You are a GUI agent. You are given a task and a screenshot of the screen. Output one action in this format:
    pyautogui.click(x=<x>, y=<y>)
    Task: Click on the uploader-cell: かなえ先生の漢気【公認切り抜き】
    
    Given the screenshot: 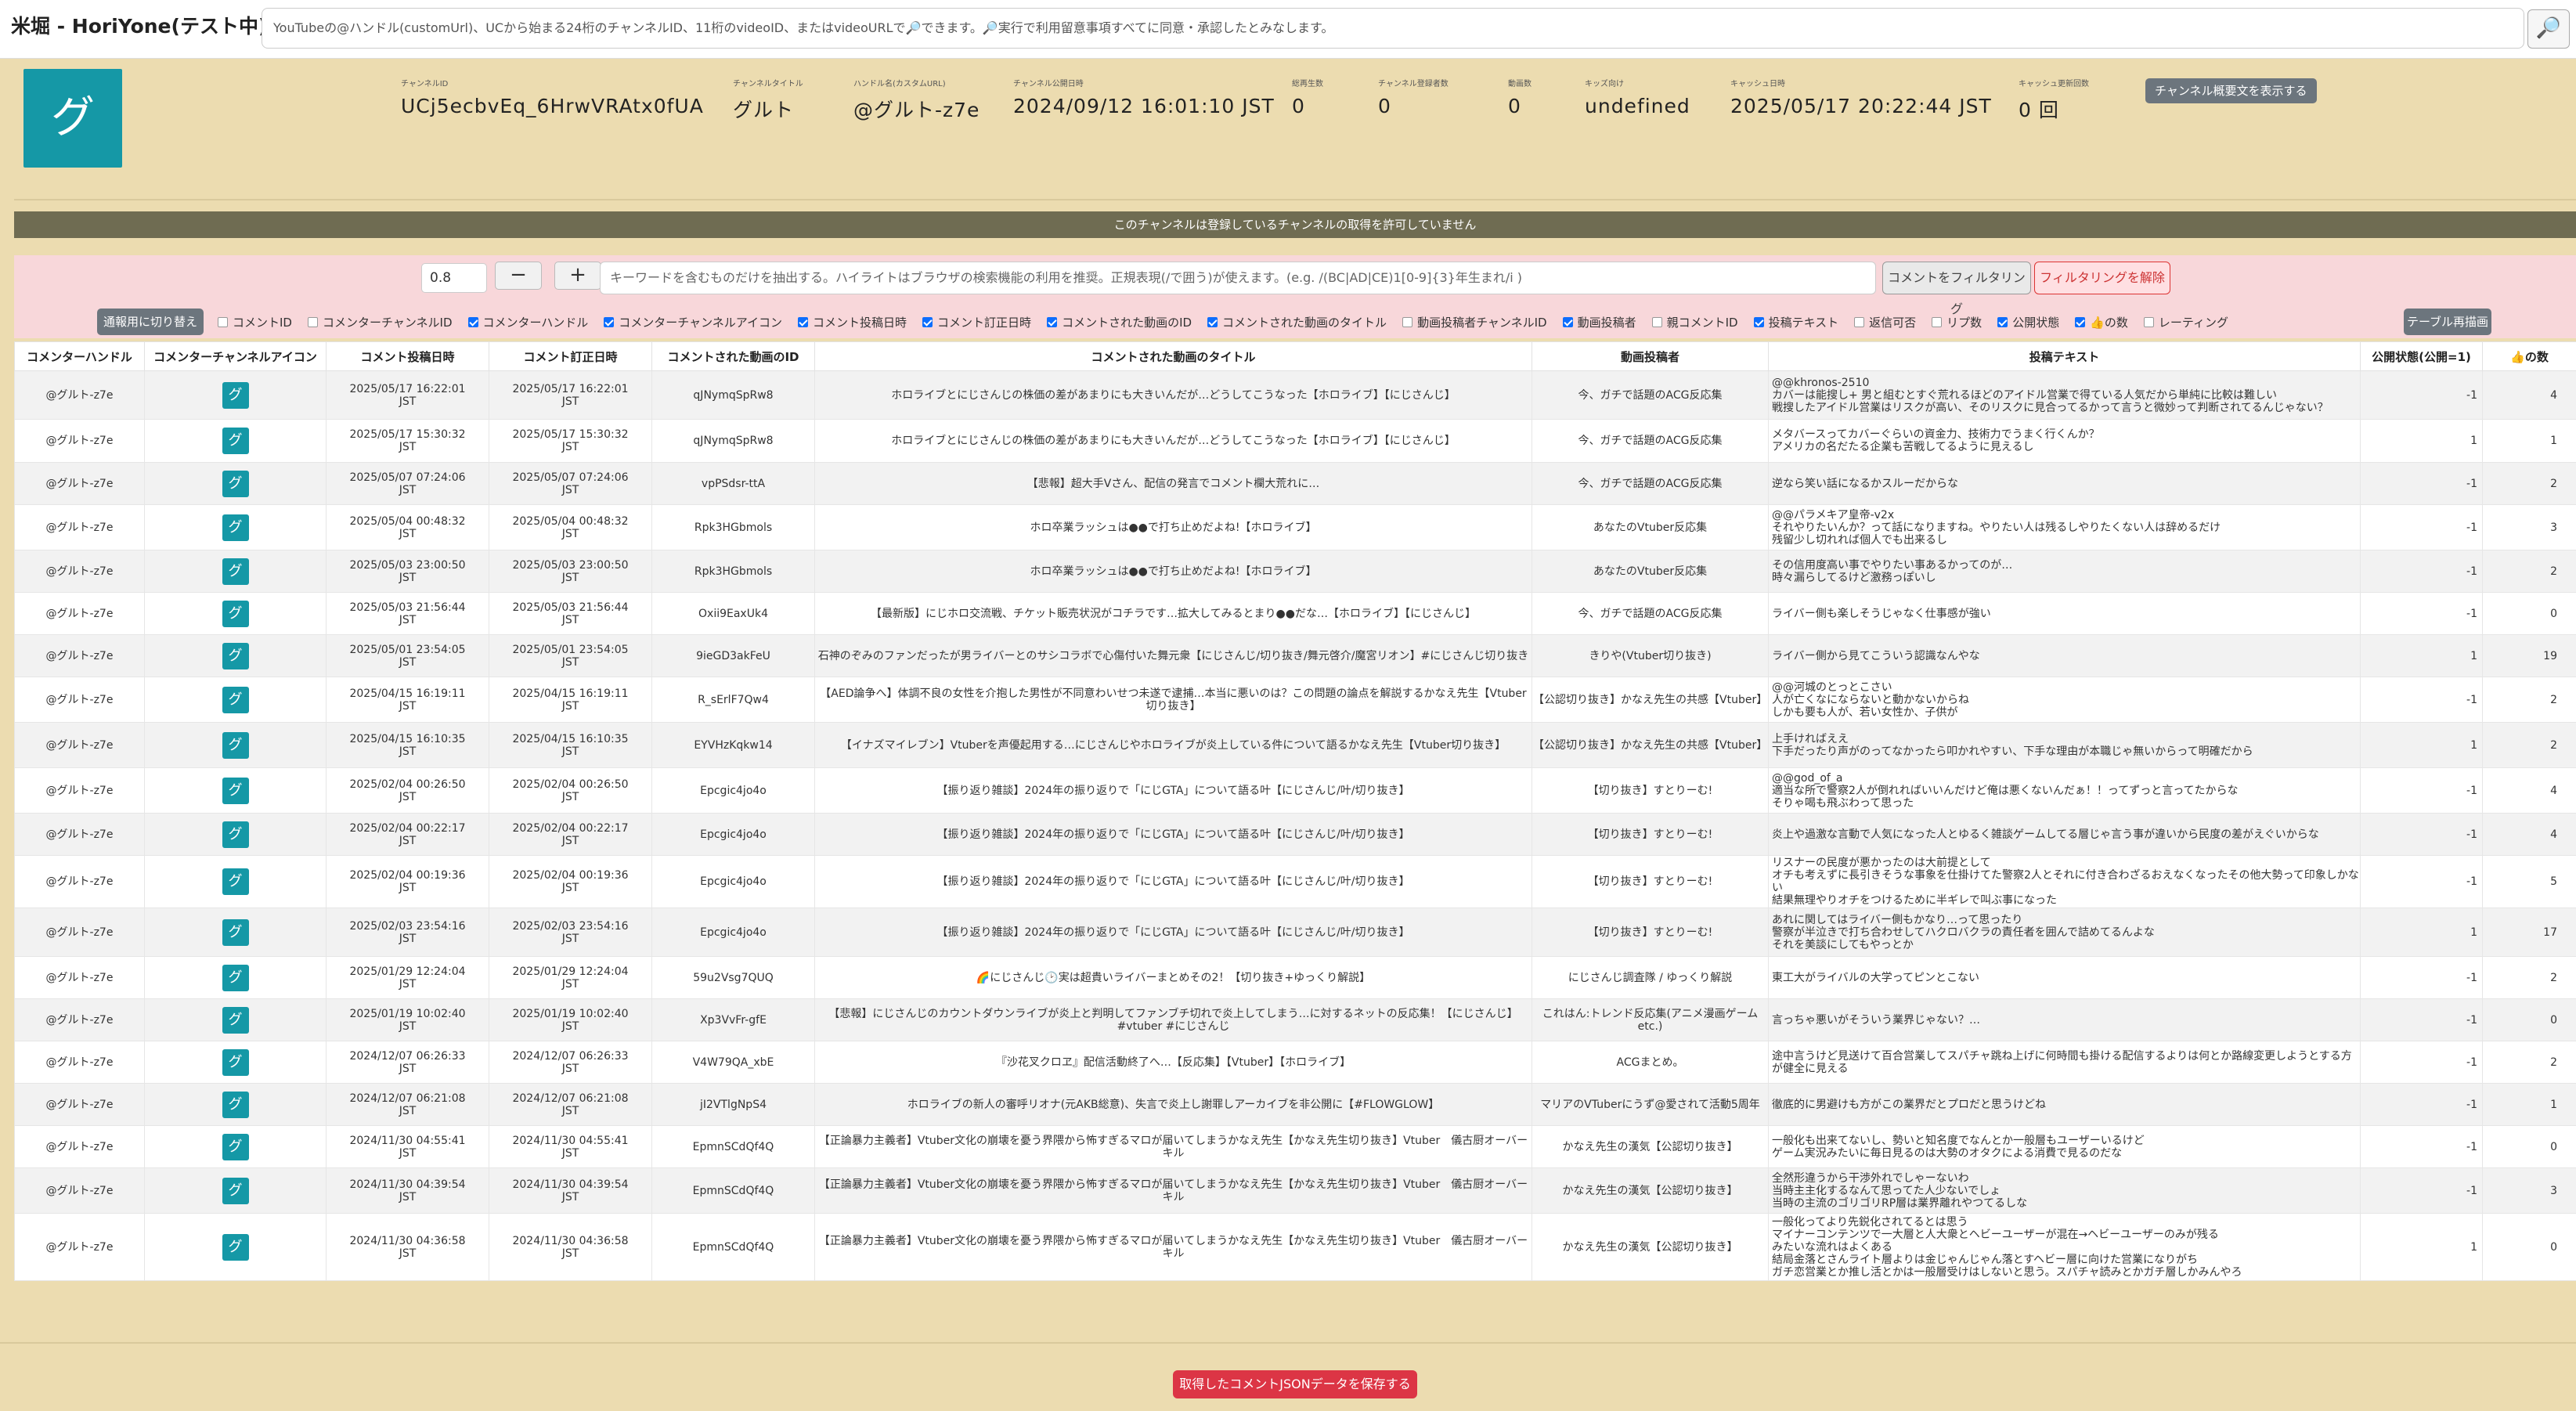 What is the action you would take?
    pyautogui.click(x=1651, y=1190)
    